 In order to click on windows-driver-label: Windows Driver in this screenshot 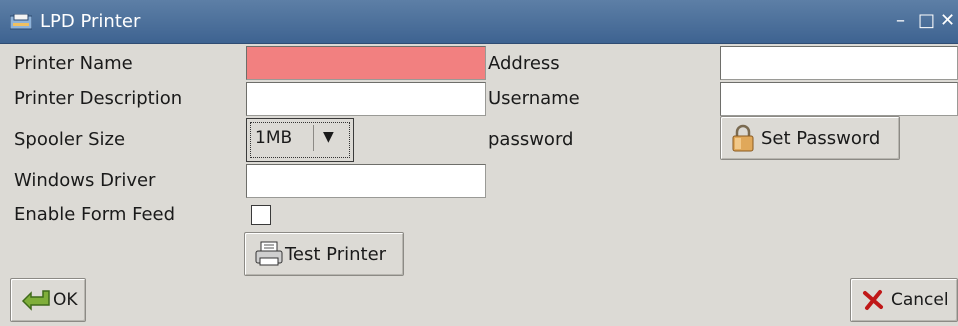, I will do `click(85, 180)`.